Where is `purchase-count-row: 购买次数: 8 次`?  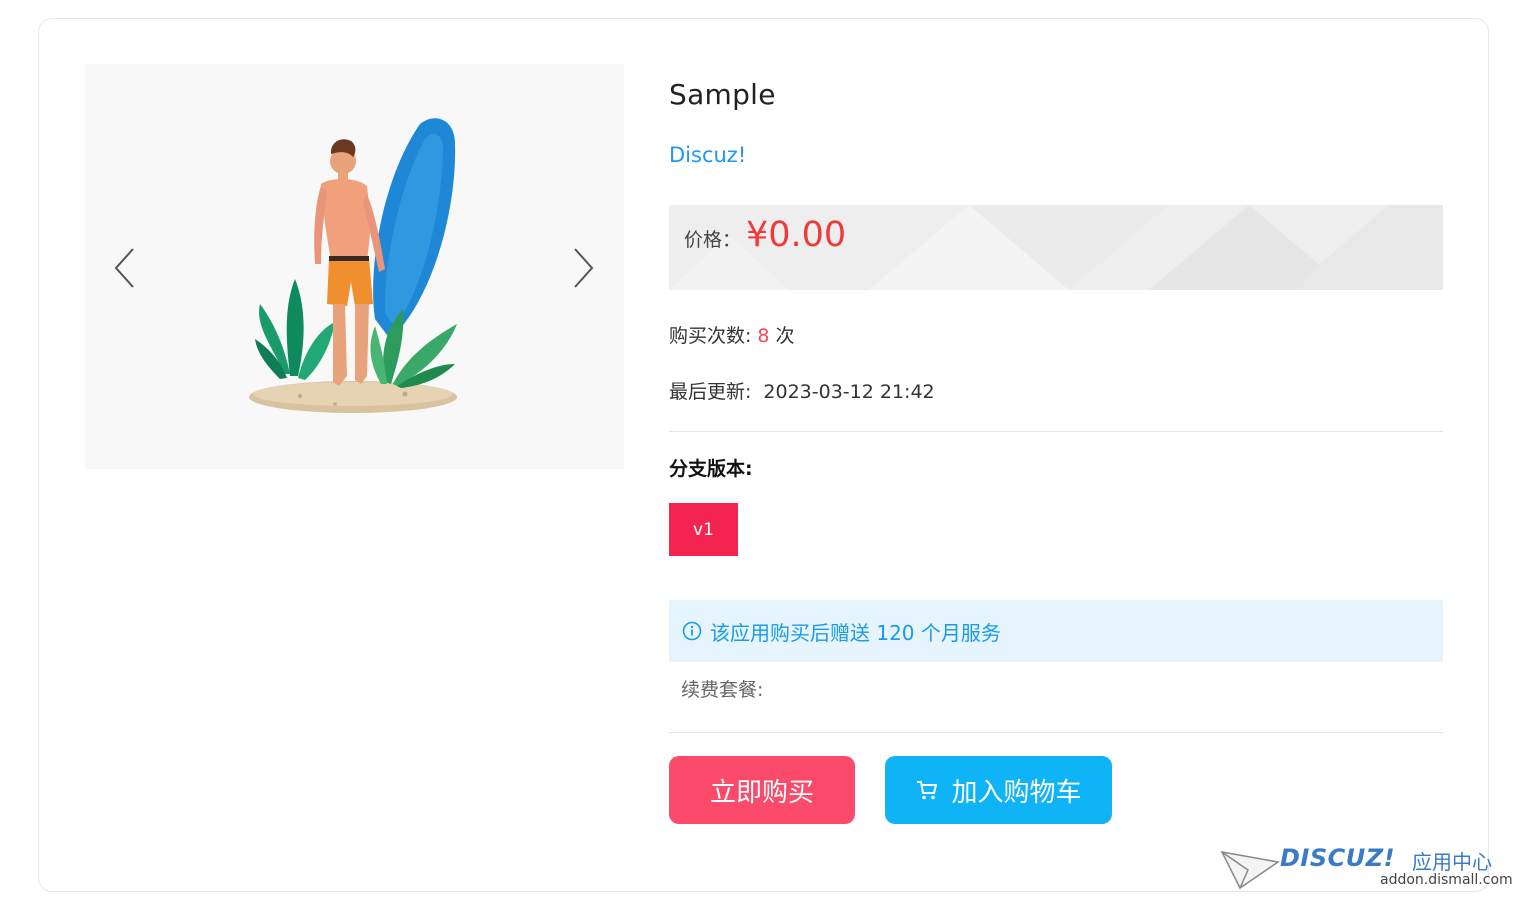 purchase-count-row: 购买次数: 8 次 is located at coordinates (732, 334).